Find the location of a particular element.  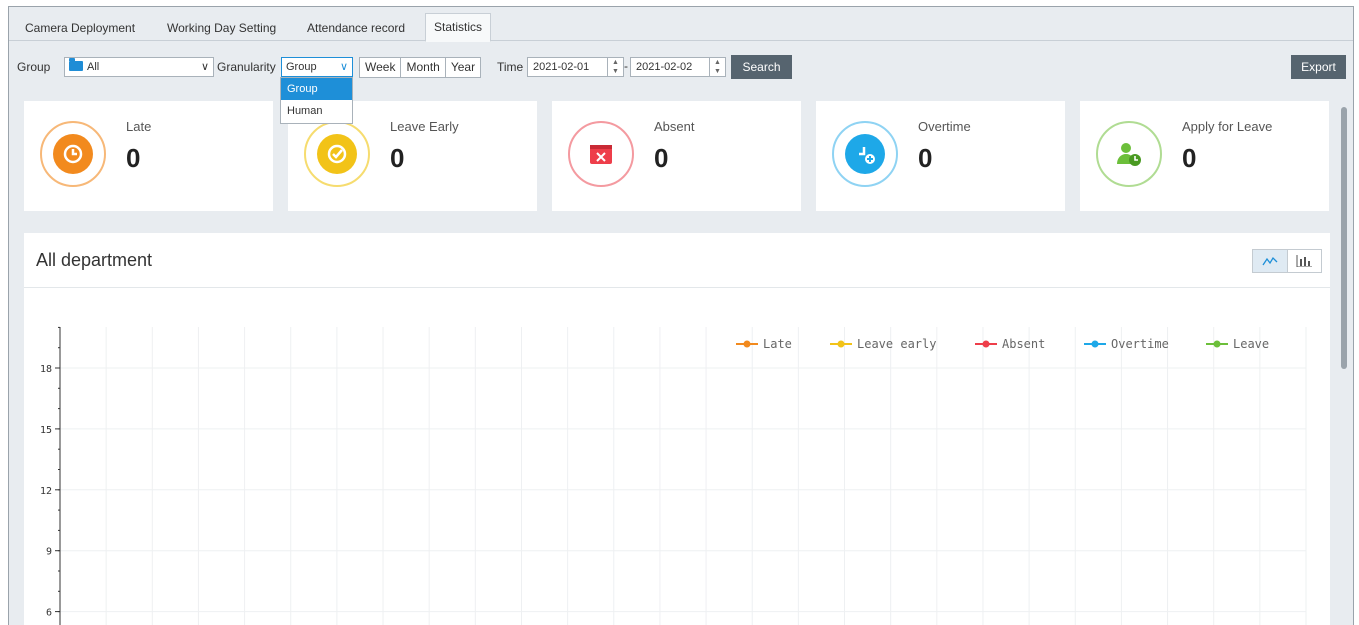

stat-label: Overtime is located at coordinates (944, 126).